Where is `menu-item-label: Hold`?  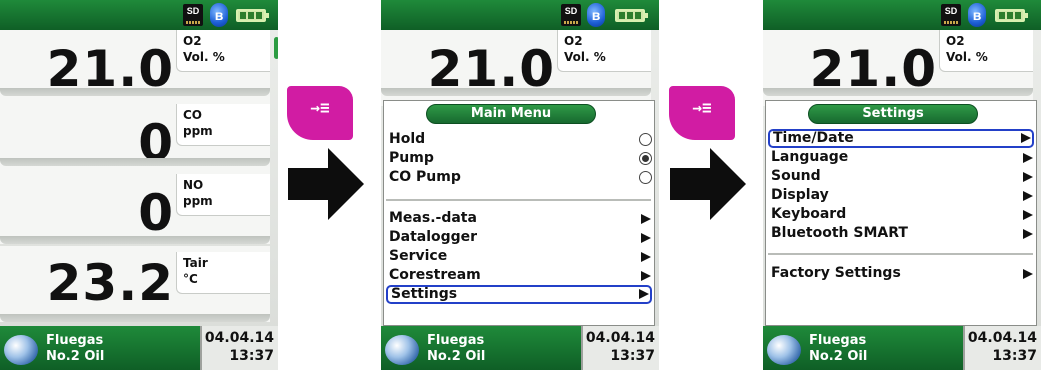 menu-item-label: Hold is located at coordinates (407, 139).